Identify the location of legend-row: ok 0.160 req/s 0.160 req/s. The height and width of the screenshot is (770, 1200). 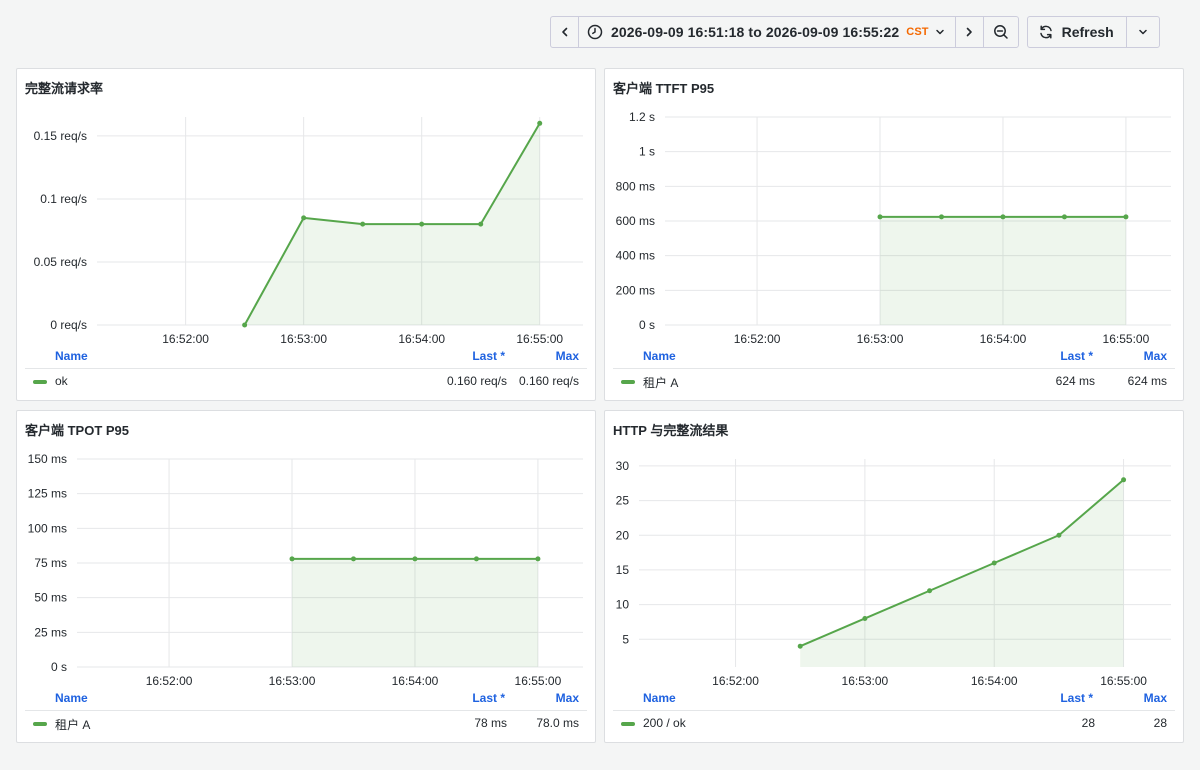
(306, 380).